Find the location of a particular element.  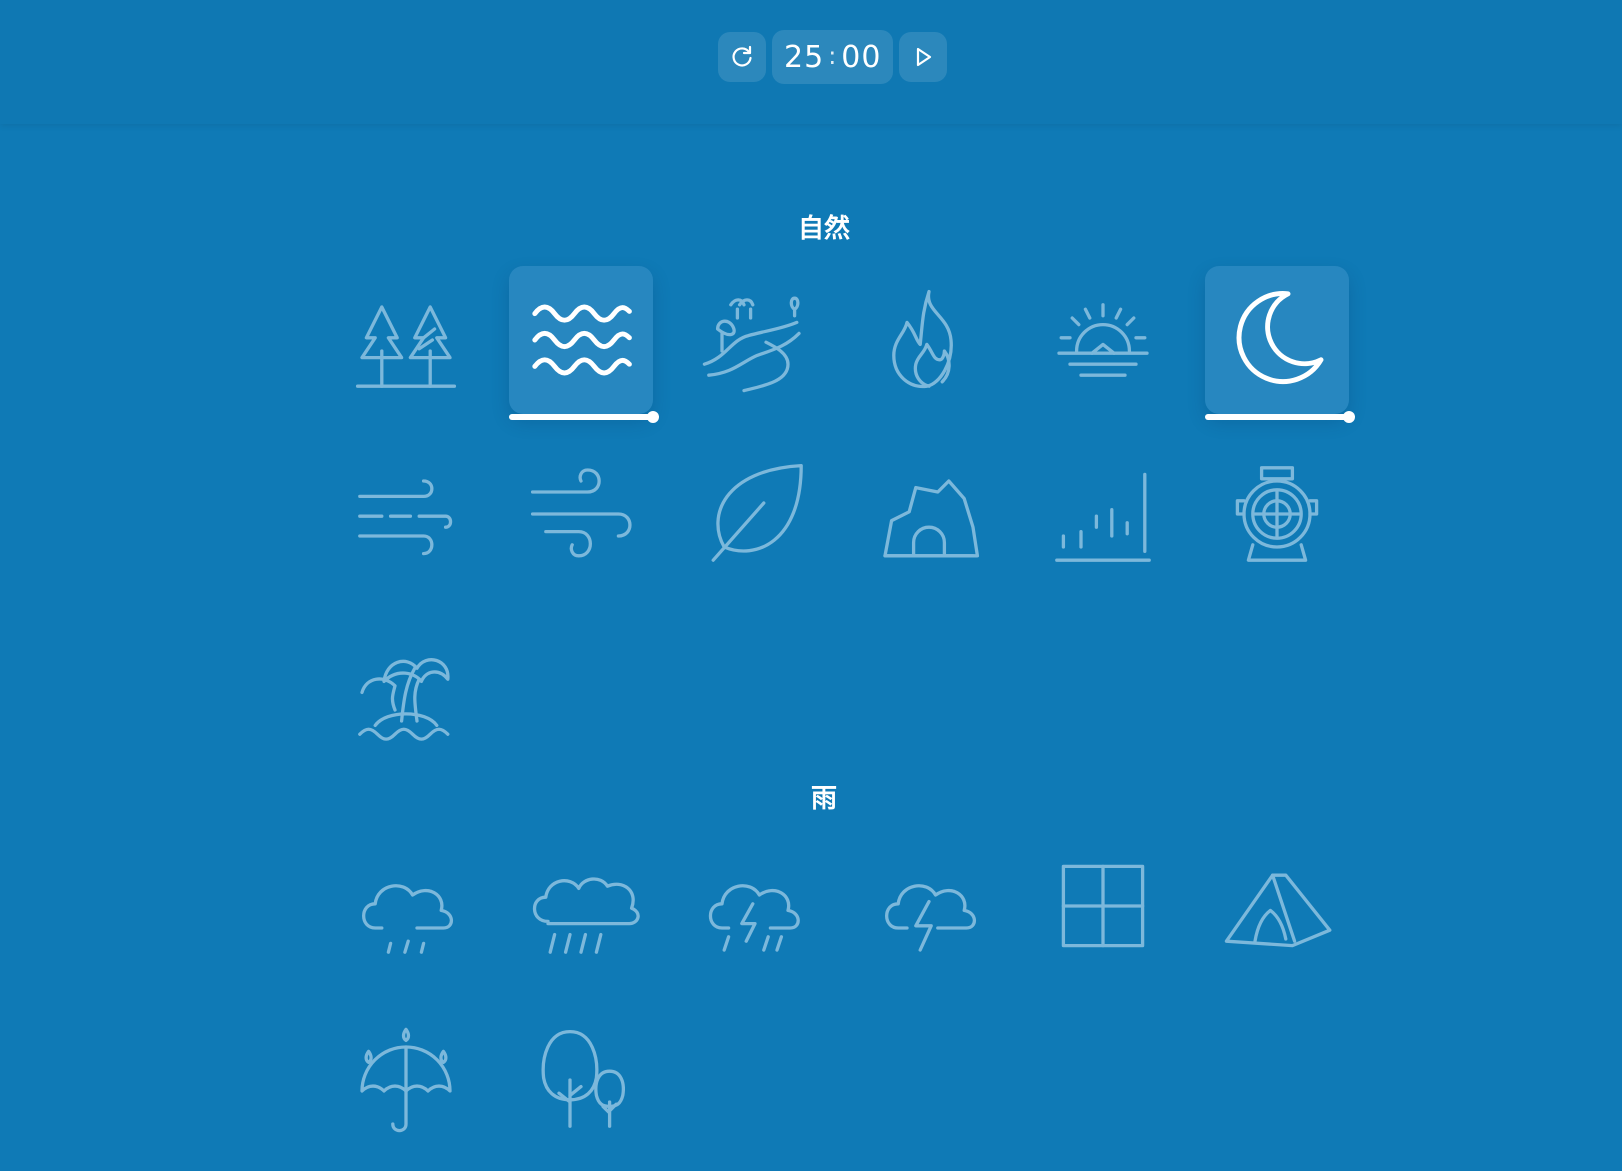

sound-tile-umbrella is located at coordinates (406, 1080).